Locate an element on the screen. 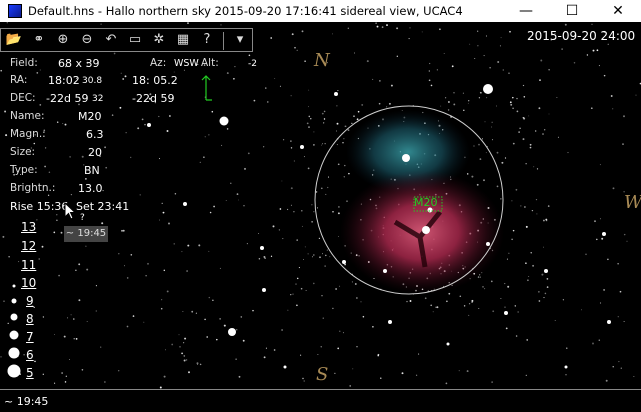 Image resolution: width=641 pixels, height=412 pixels. object-label-m20: M20 is located at coordinates (426, 202).